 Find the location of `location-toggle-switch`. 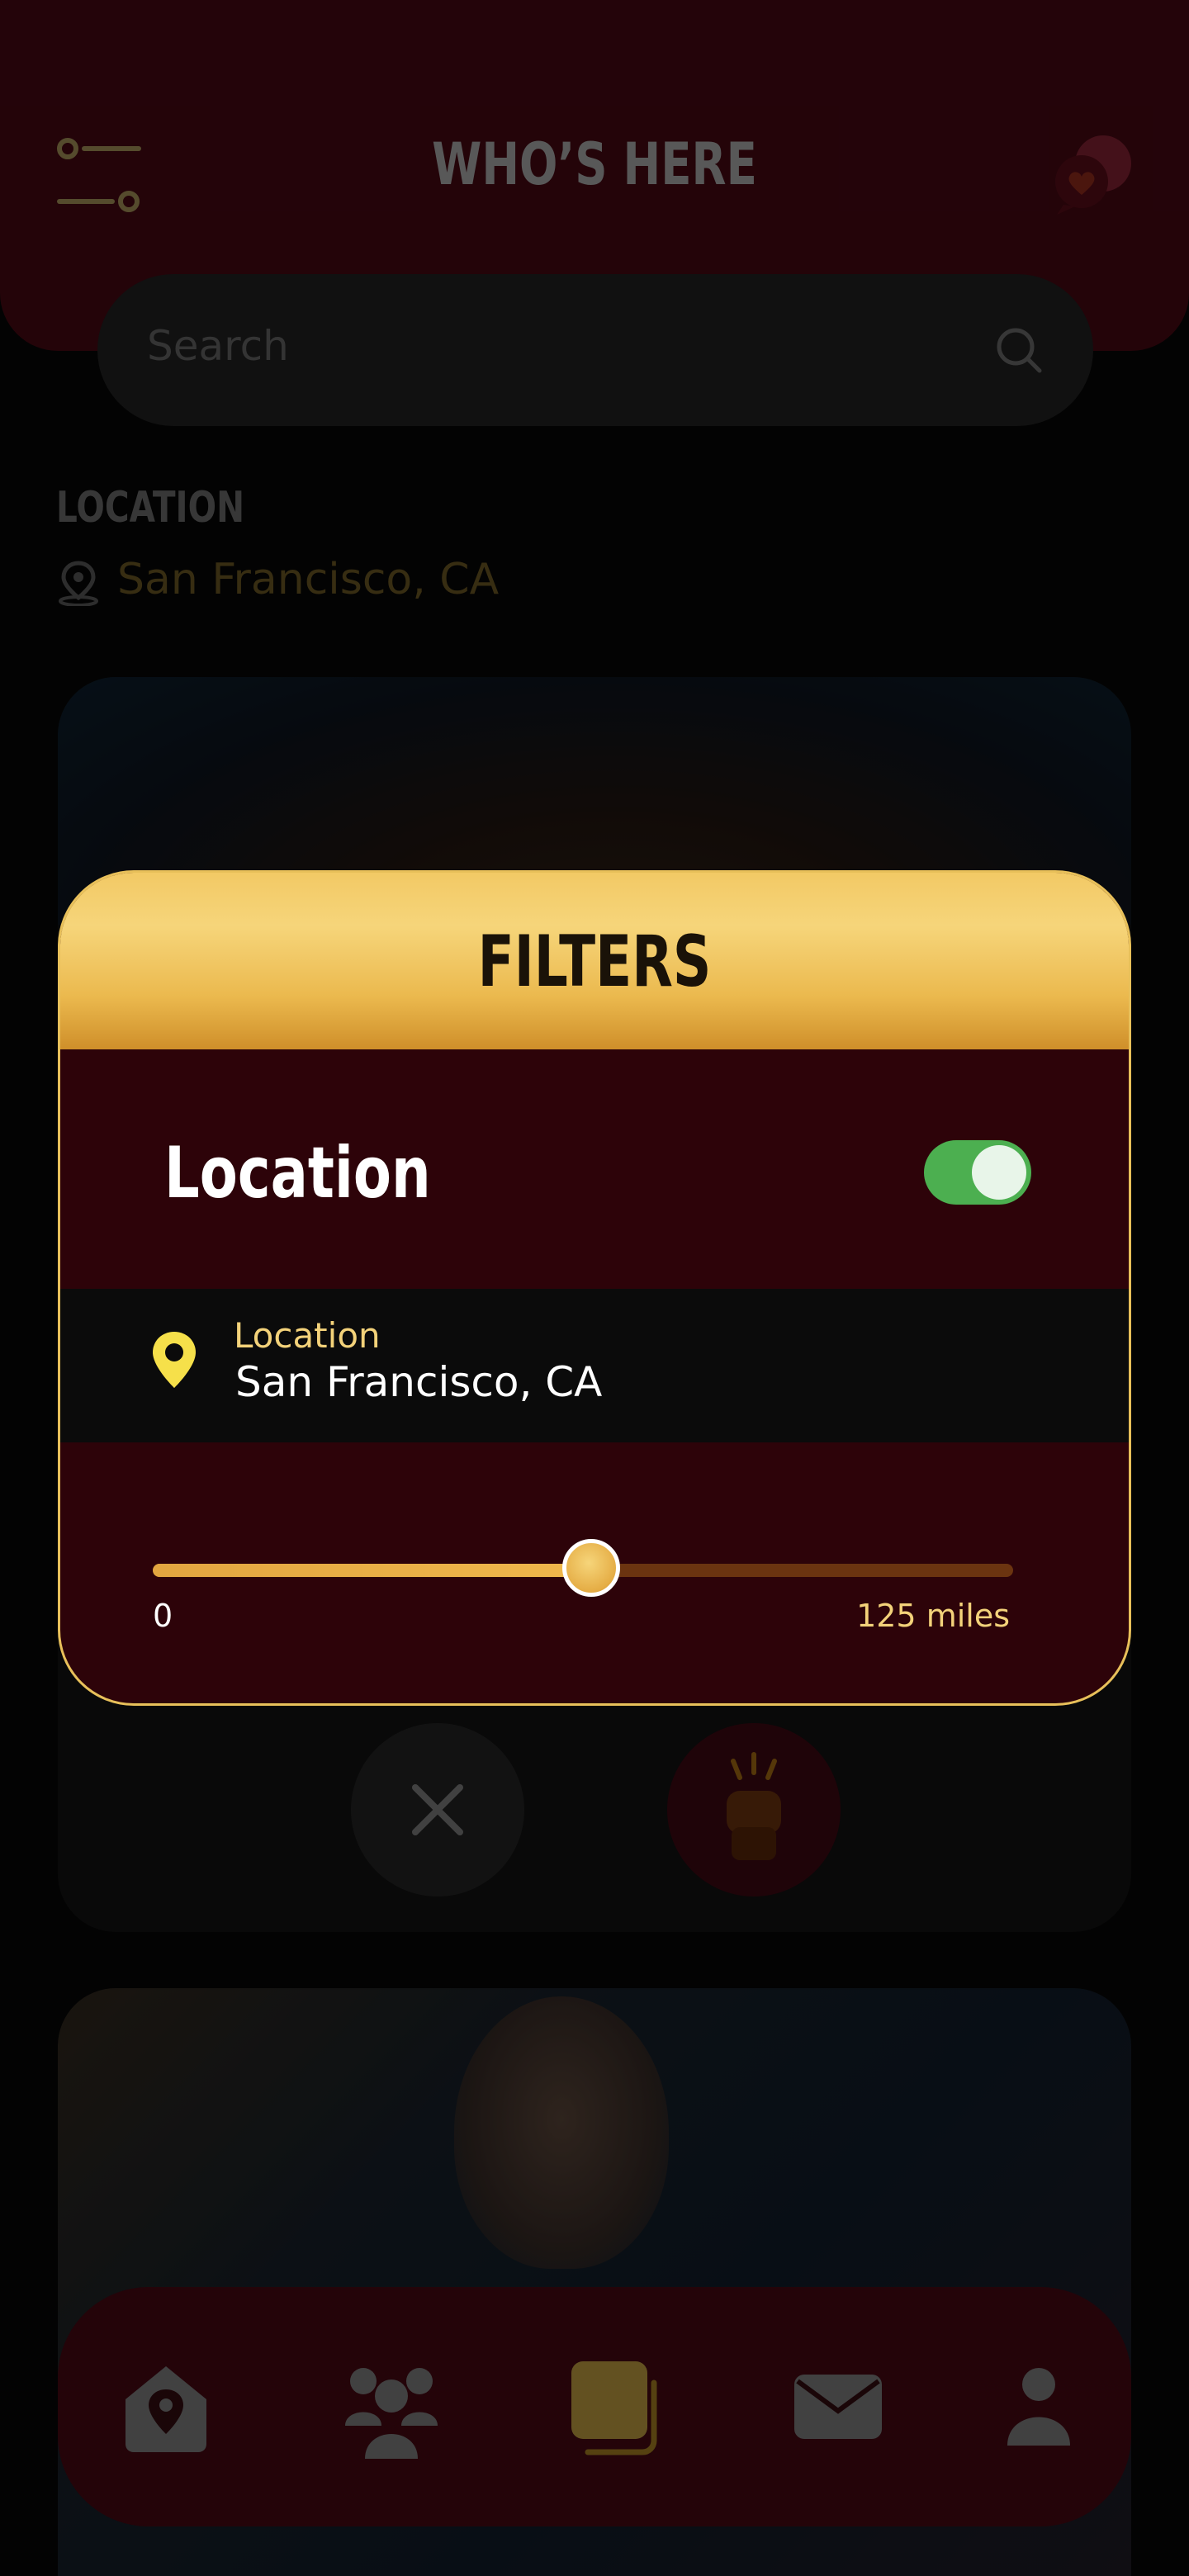

location-toggle-switch is located at coordinates (977, 1172).